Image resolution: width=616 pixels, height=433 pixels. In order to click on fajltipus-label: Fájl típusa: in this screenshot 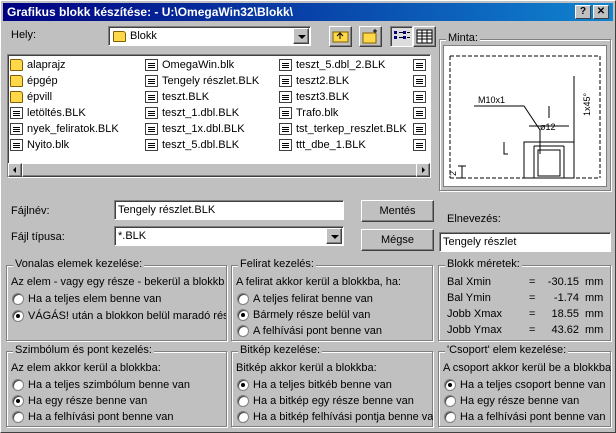, I will do `click(38, 237)`.